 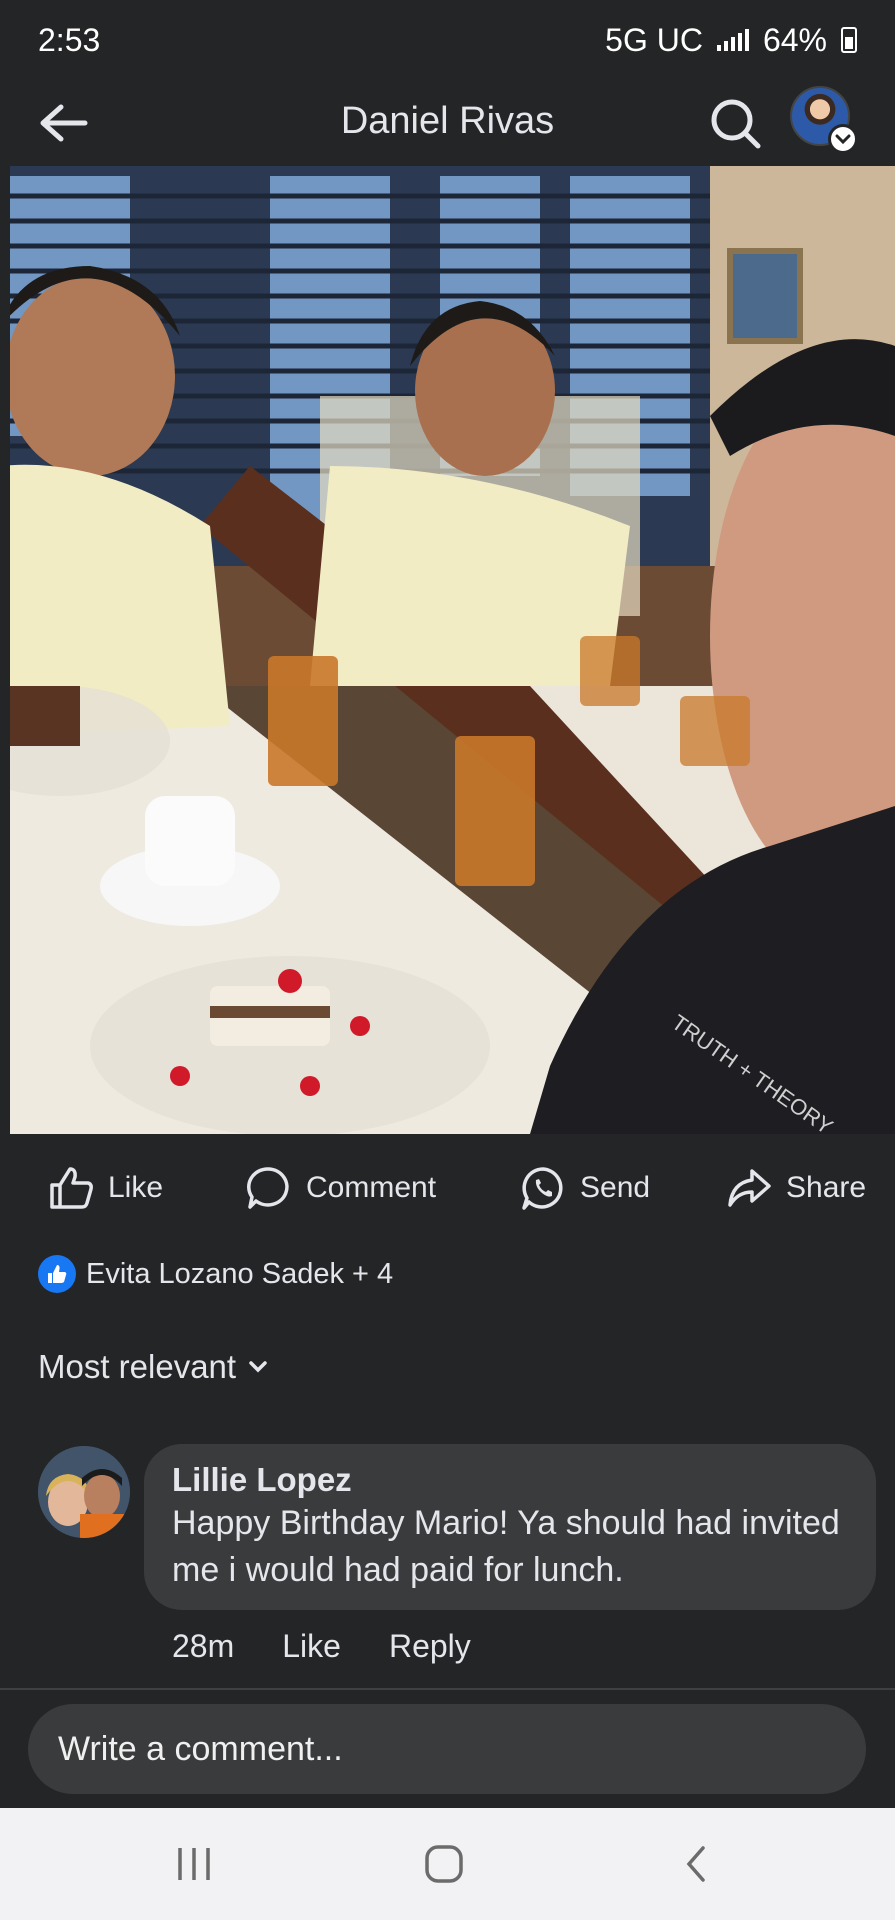 What do you see at coordinates (447, 1689) in the screenshot?
I see `divider` at bounding box center [447, 1689].